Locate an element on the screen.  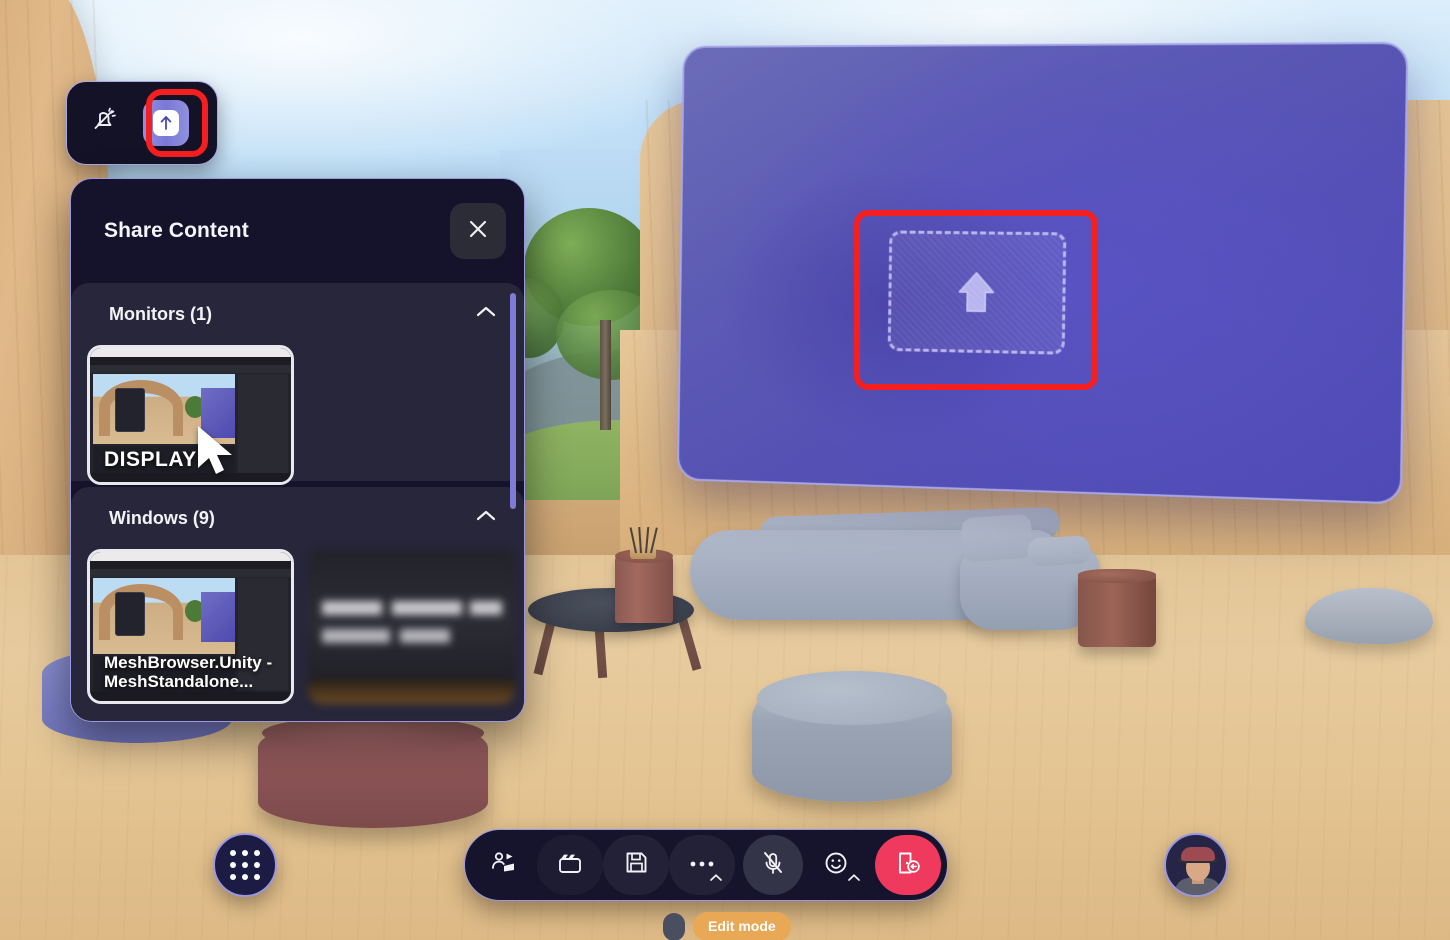
grid-apps-icon is located at coordinates (245, 865).